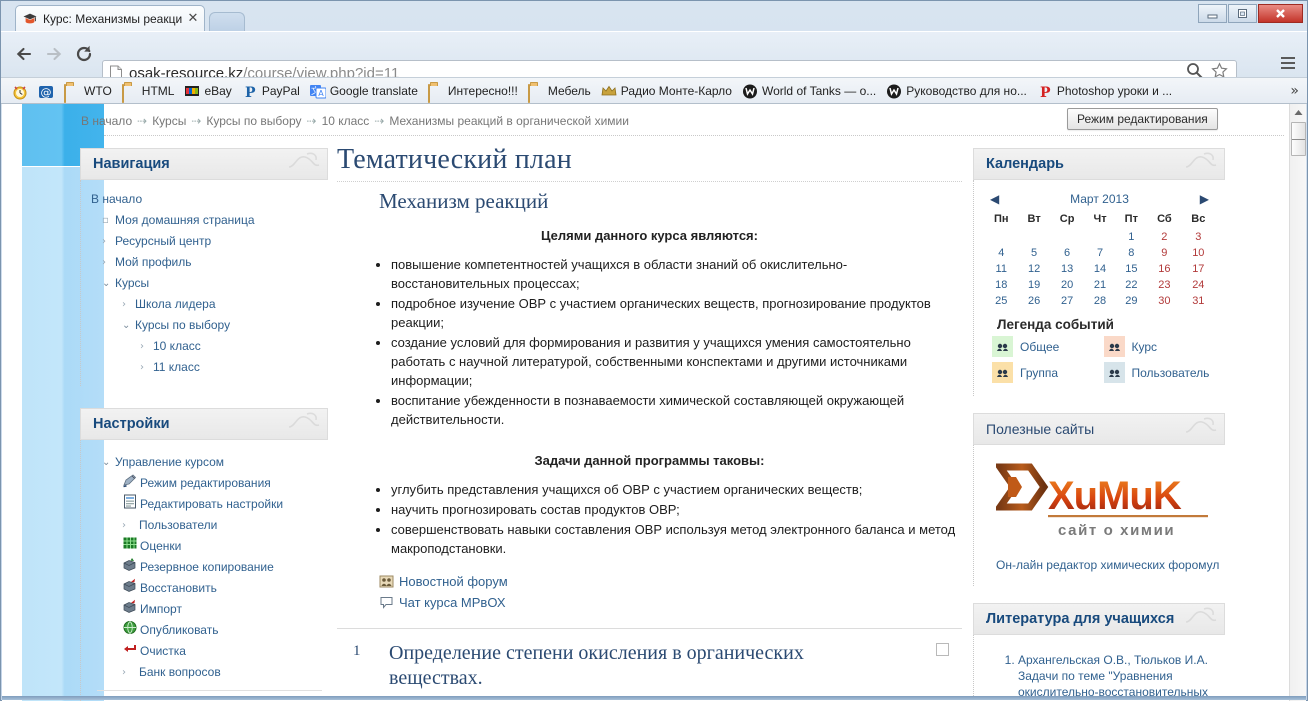 Image resolution: width=1308 pixels, height=701 pixels. I want to click on useful-sites-link: Он-лайн редактор химических форомул, so click(1108, 565).